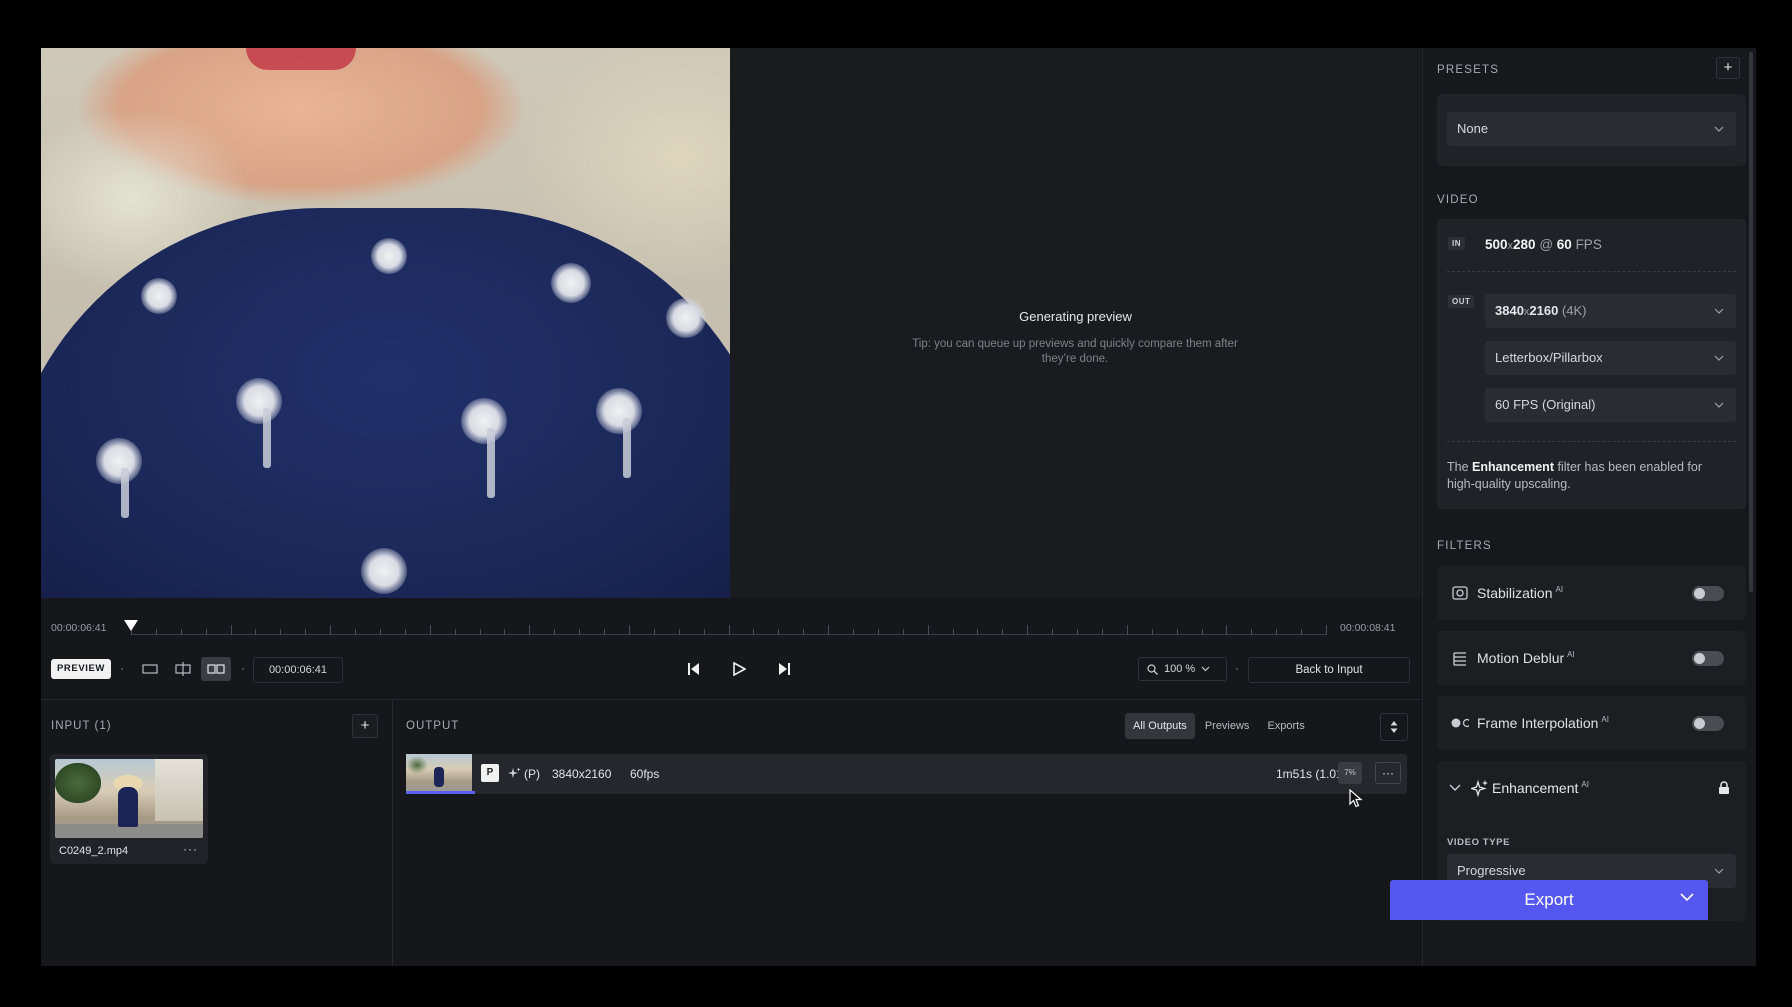 This screenshot has width=1792, height=1007. I want to click on tab-all-outputs: All Outputs, so click(1160, 726).